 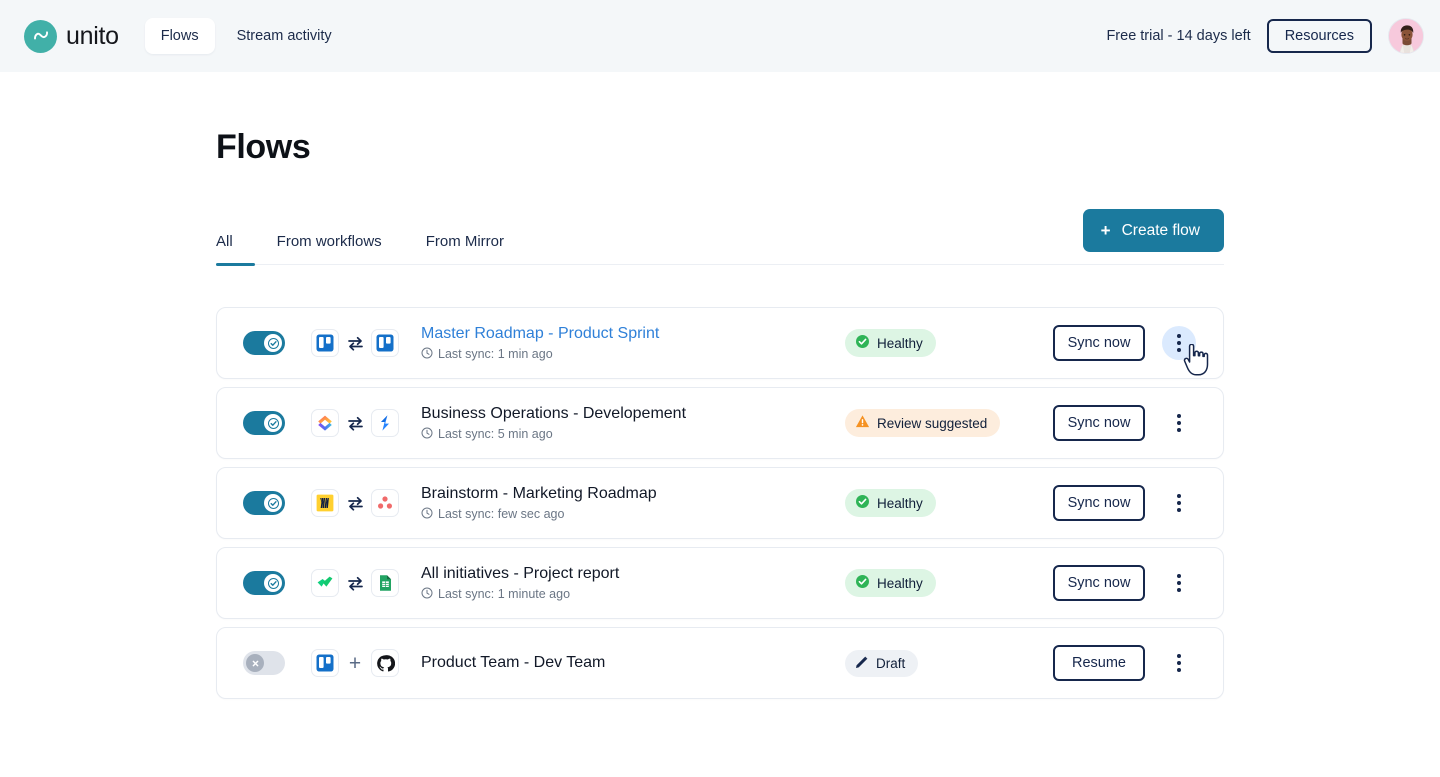 I want to click on main-nav: Flows Stream activity, so click(x=246, y=36).